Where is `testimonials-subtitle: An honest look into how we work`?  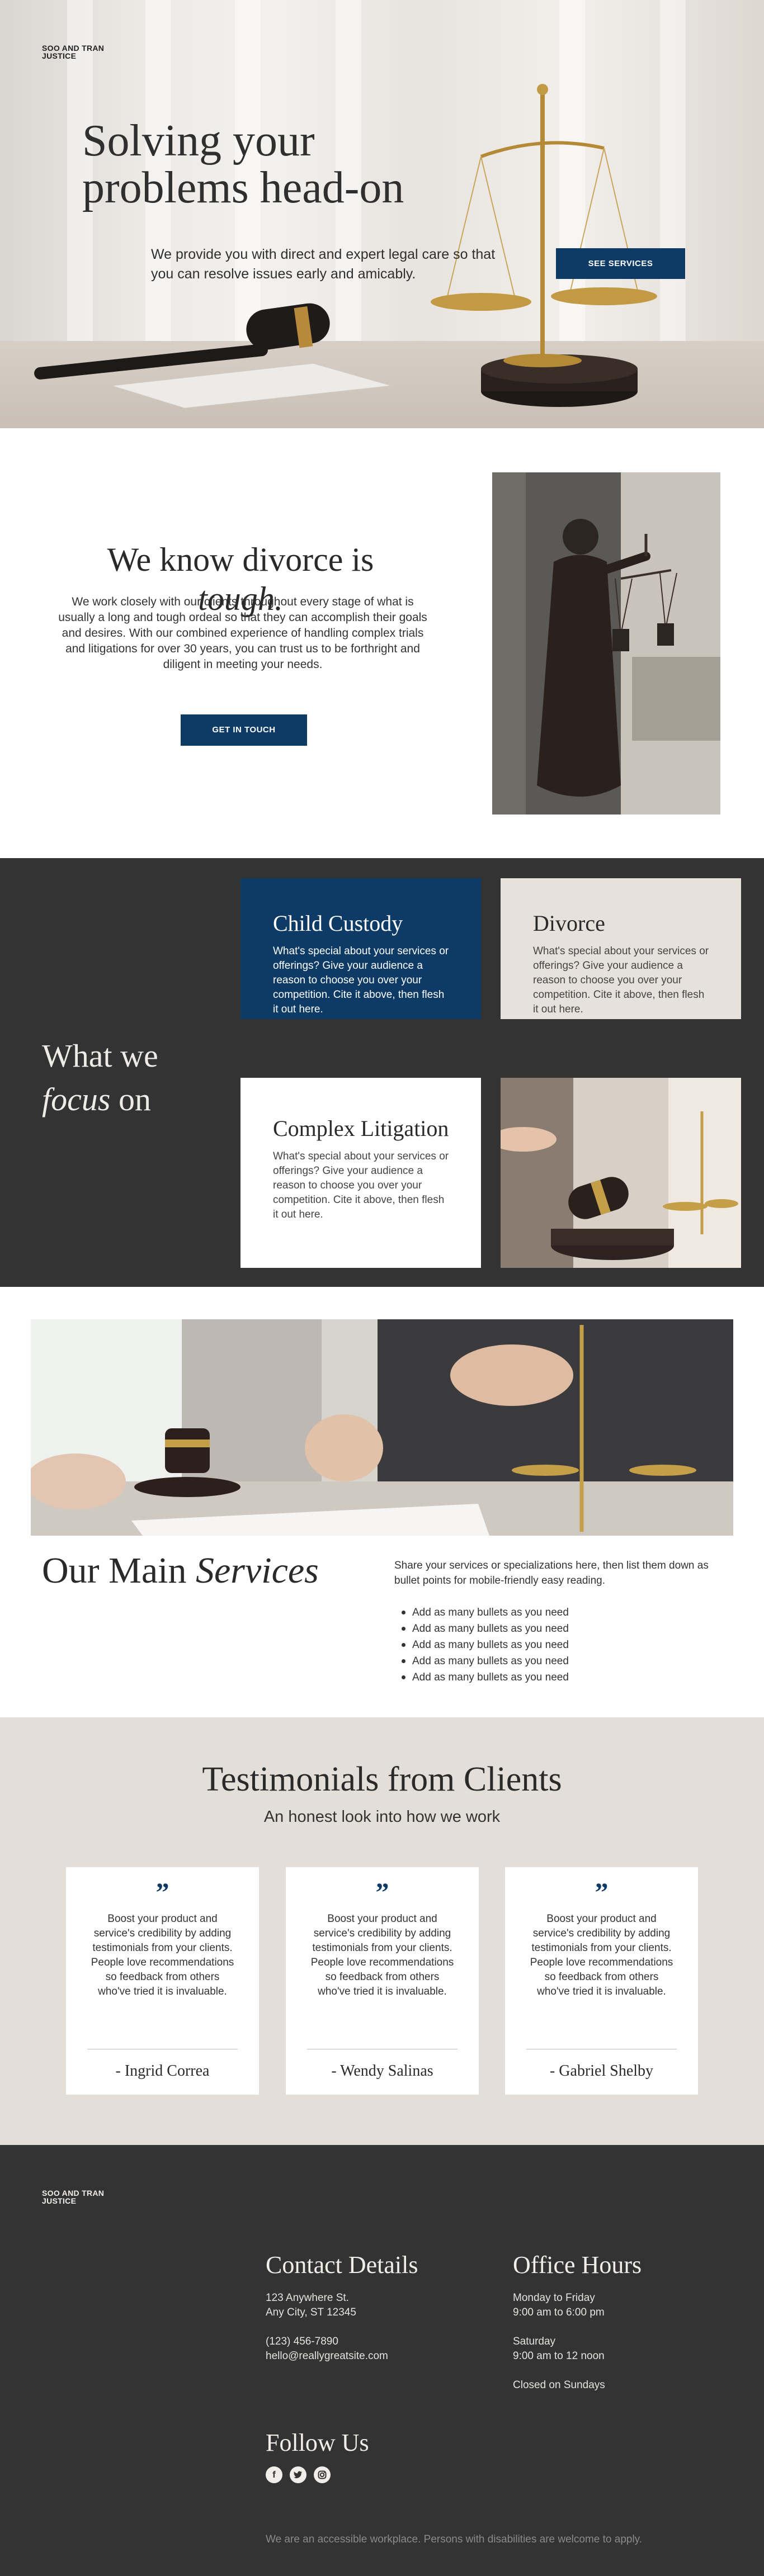
testimonials-subtitle: An honest look into how we work is located at coordinates (382, 1817).